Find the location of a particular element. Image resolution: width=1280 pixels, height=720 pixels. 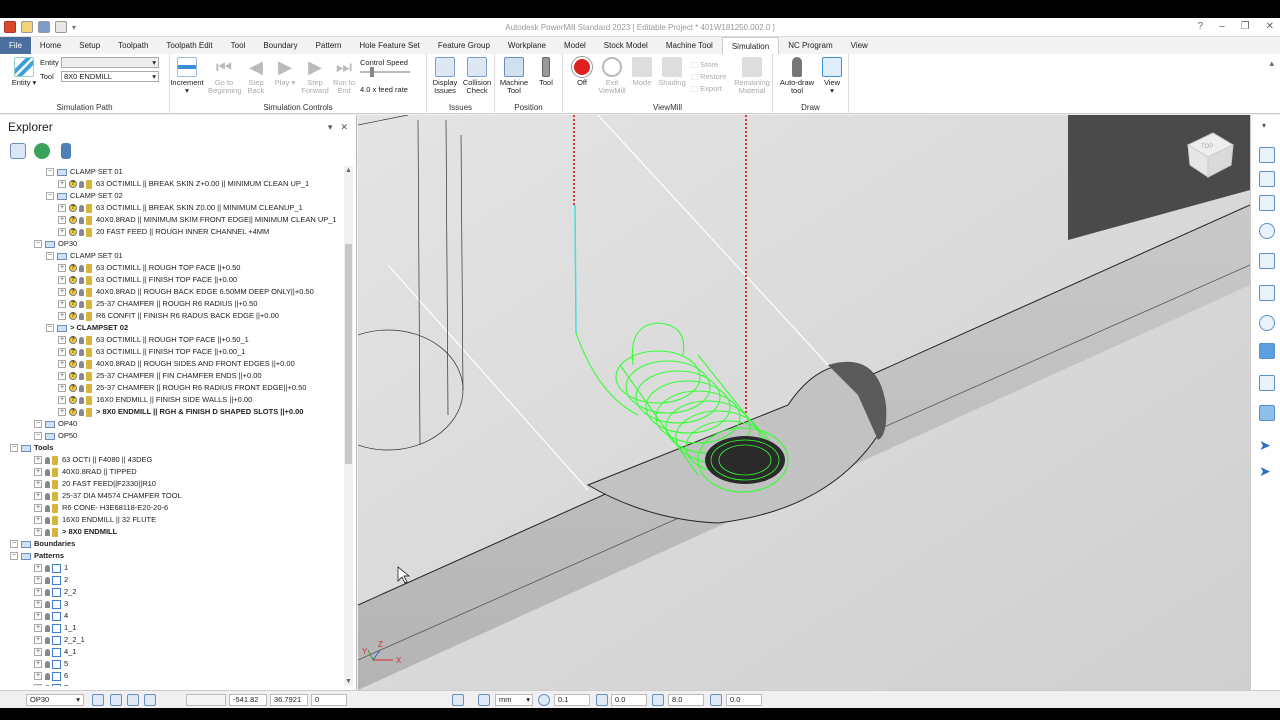

workplane-select: OP30 ▾ is located at coordinates (55, 700).